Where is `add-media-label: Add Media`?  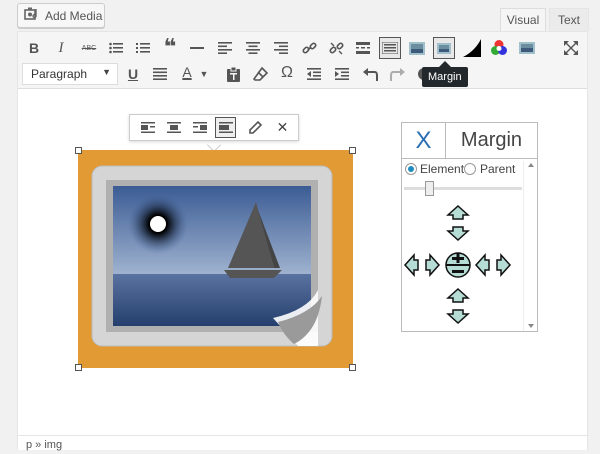 add-media-label: Add Media is located at coordinates (74, 15).